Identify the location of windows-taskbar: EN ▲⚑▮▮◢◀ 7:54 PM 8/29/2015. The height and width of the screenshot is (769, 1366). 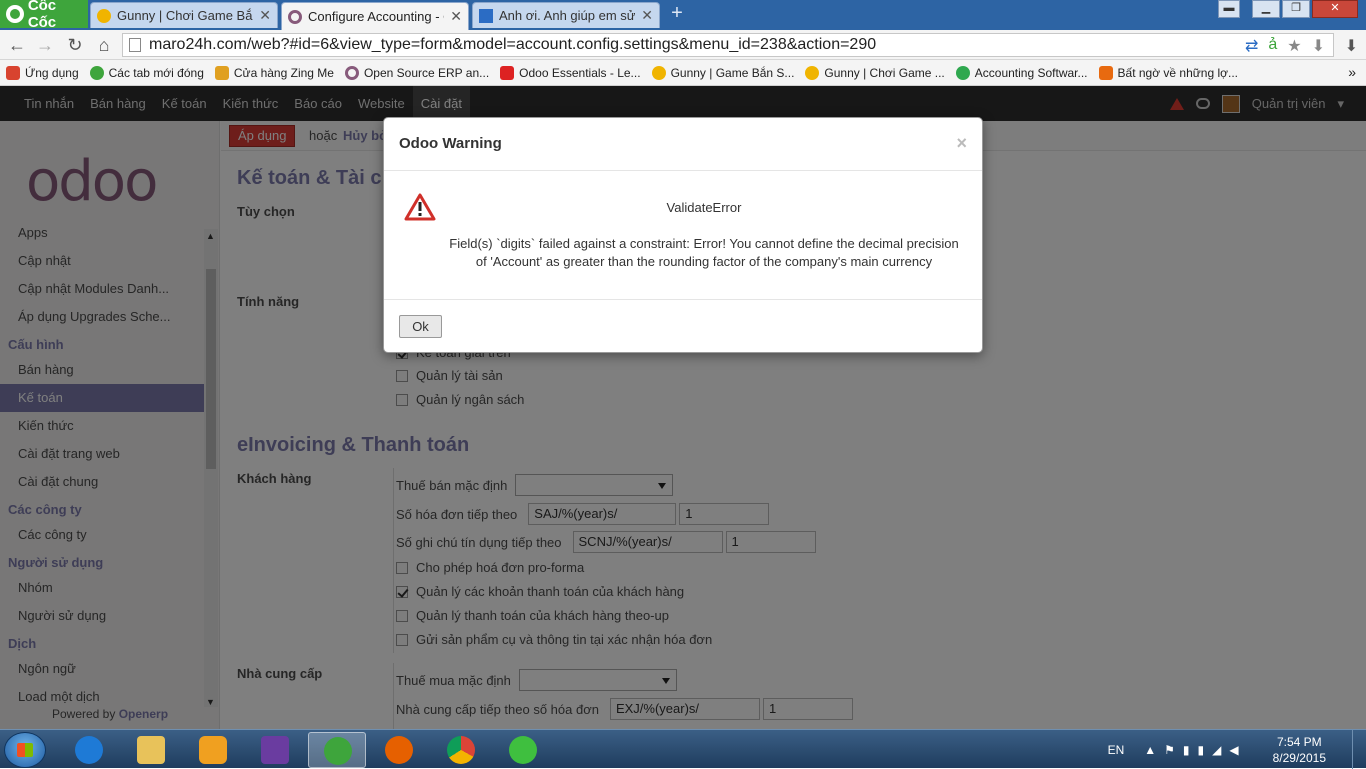
(683, 749).